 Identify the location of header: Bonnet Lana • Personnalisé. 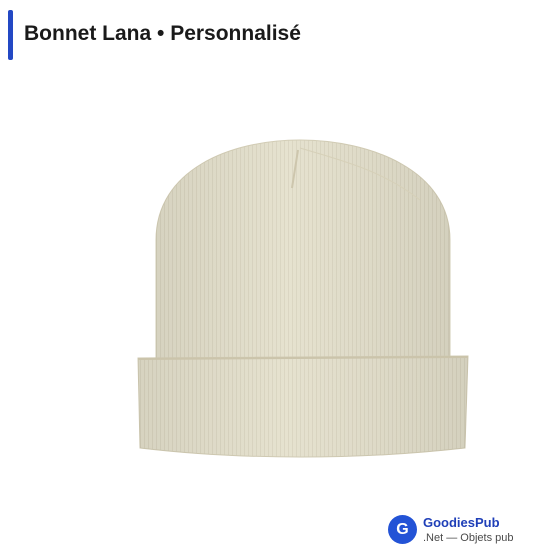
(280, 35).